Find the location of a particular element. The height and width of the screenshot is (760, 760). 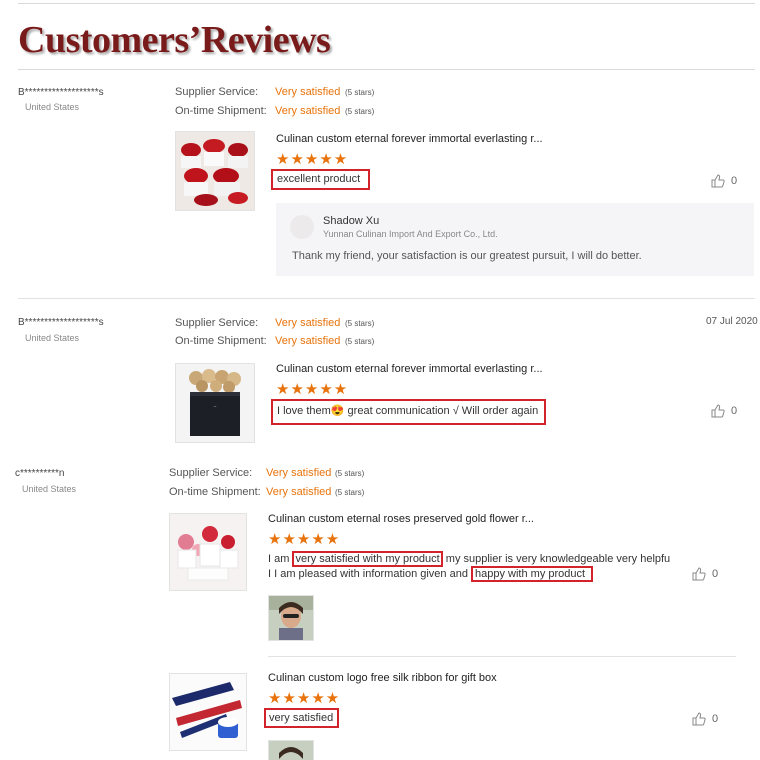

highlighted-phrase: happy with my product is located at coordinates (532, 574).